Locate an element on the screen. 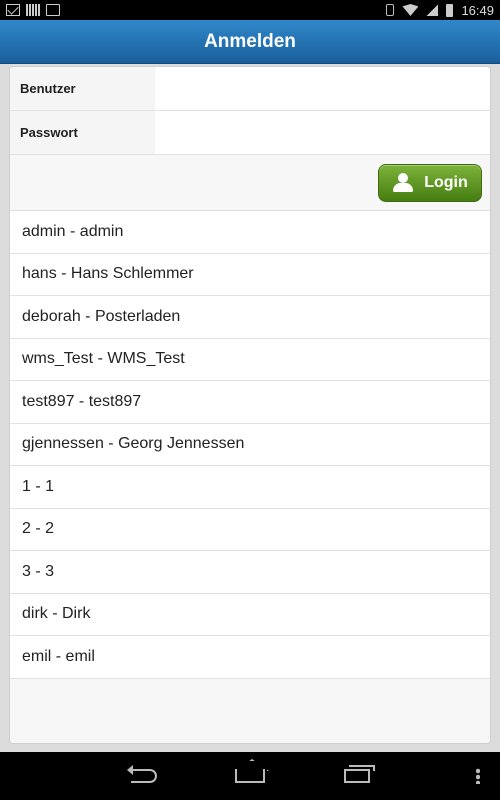 Image resolution: width=500 pixels, height=800 pixels. clock: 16:49 is located at coordinates (477, 10).